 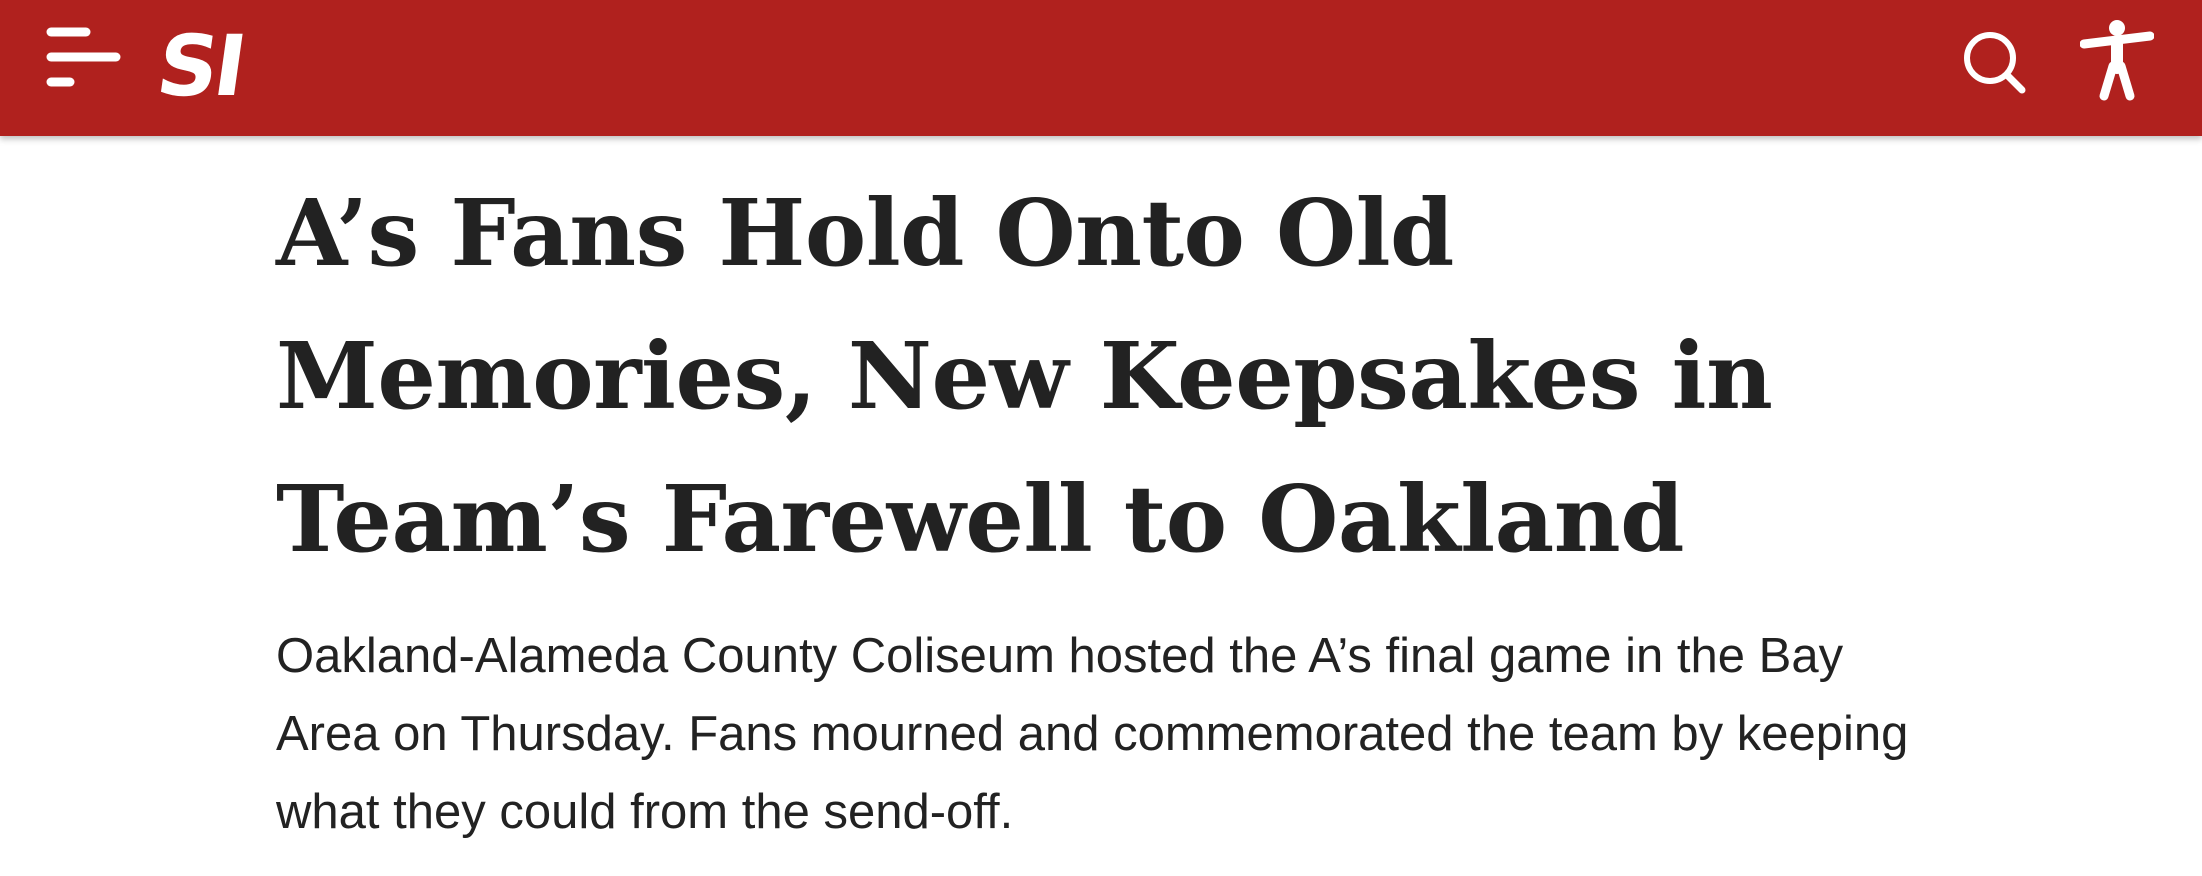 I want to click on logo-text: SI, so click(x=201, y=64).